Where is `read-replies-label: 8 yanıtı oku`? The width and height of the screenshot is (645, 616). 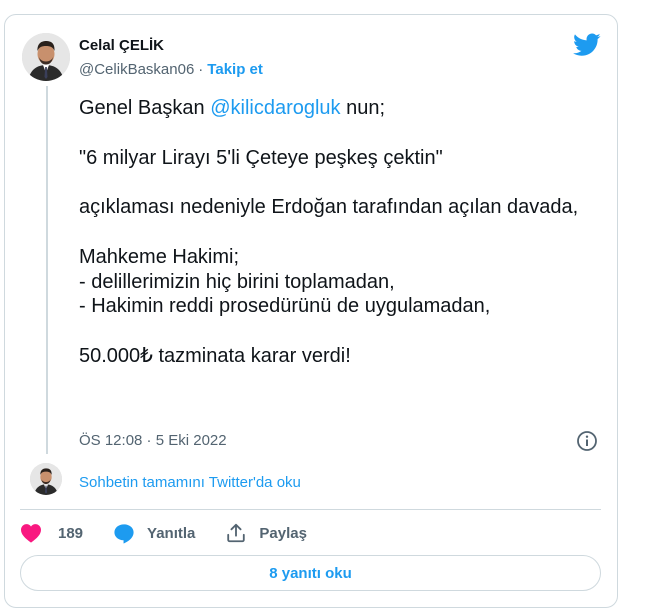
read-replies-label: 8 yanıtı oku is located at coordinates (310, 573).